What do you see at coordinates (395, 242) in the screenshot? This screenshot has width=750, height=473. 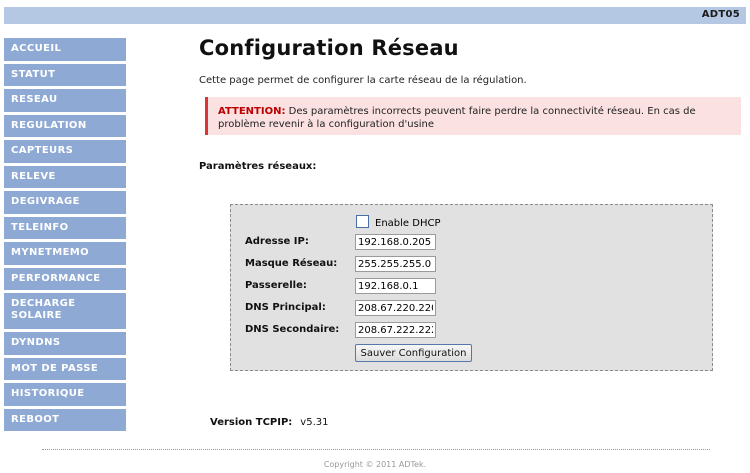 I see `ip-address-input` at bounding box center [395, 242].